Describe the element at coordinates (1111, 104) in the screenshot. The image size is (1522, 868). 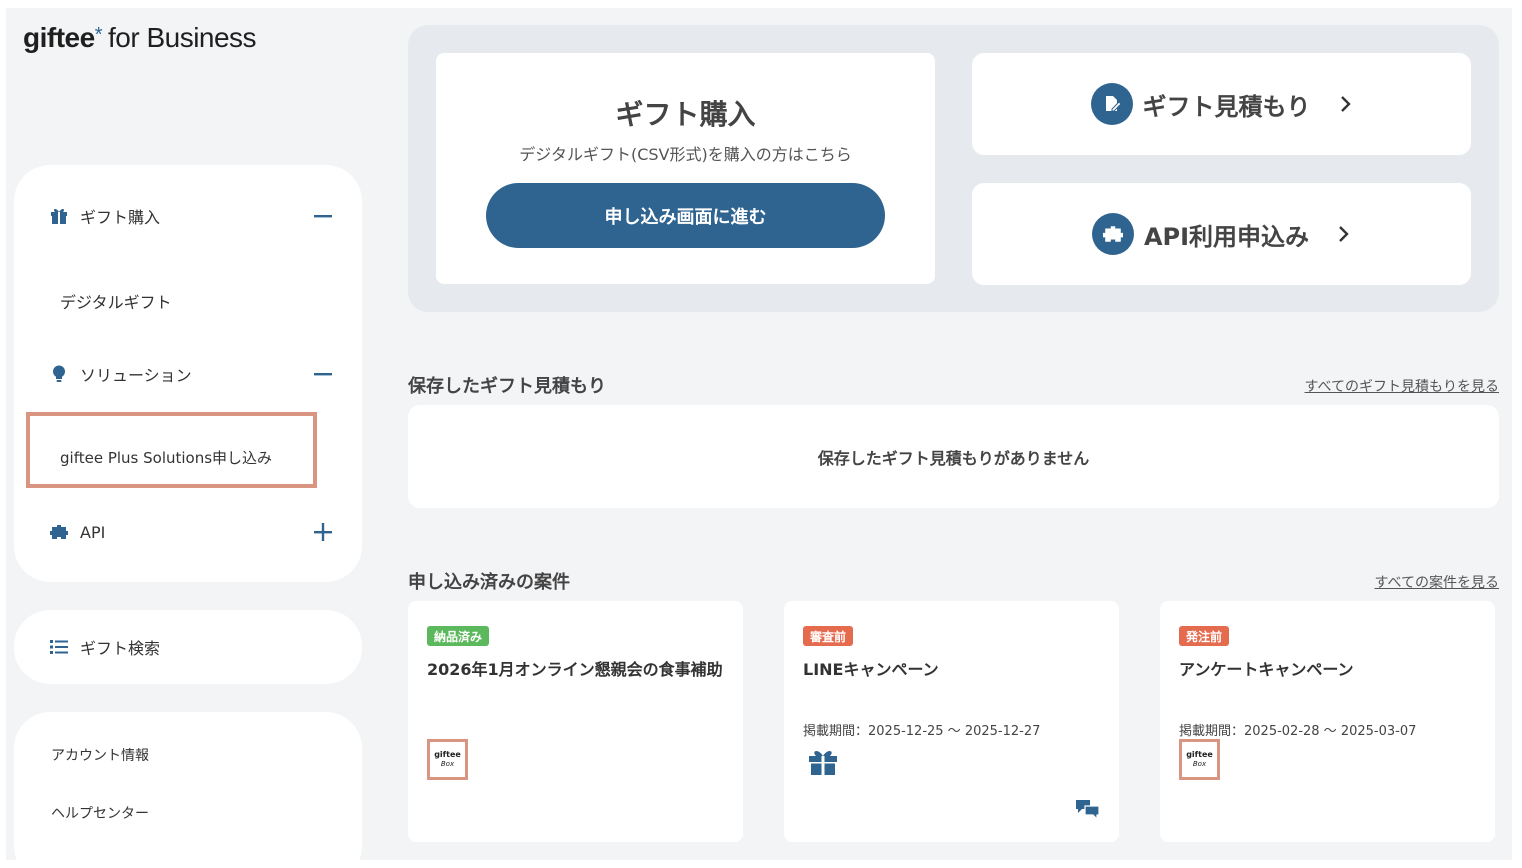
I see `estimate-icon` at that location.